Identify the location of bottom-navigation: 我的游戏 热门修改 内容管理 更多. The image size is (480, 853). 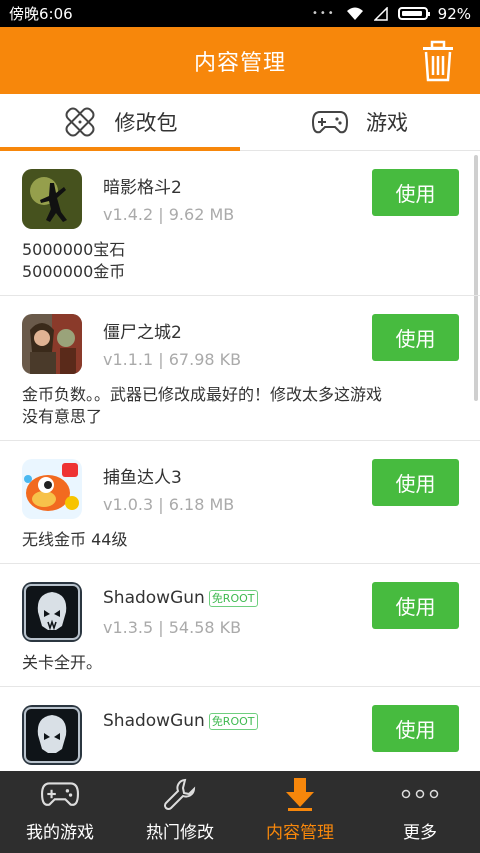
(240, 812).